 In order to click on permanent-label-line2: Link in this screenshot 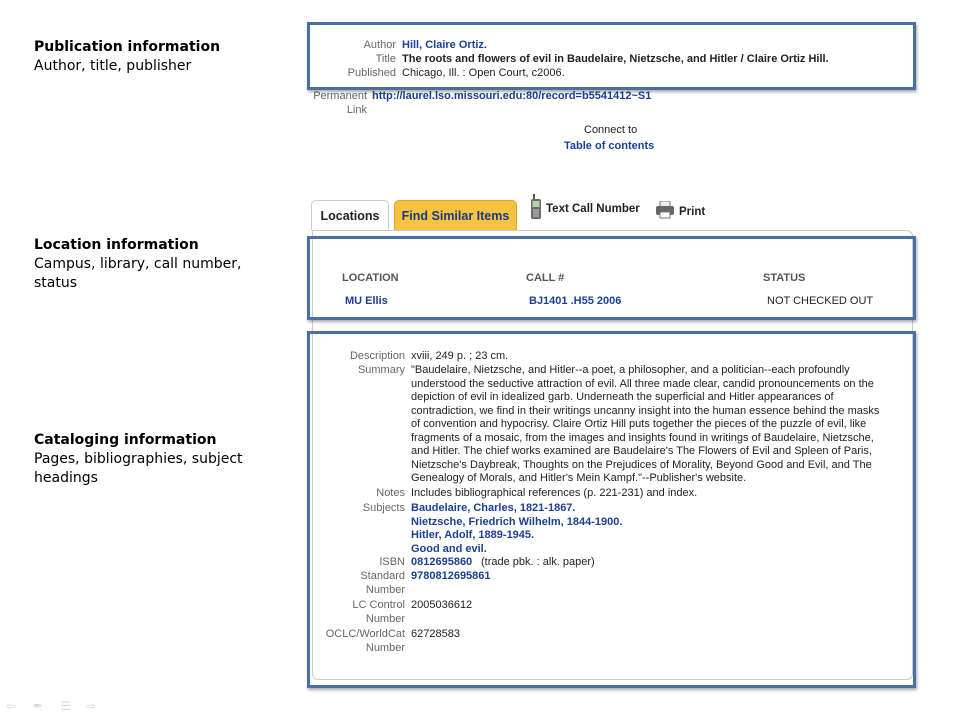, I will do `click(356, 109)`.